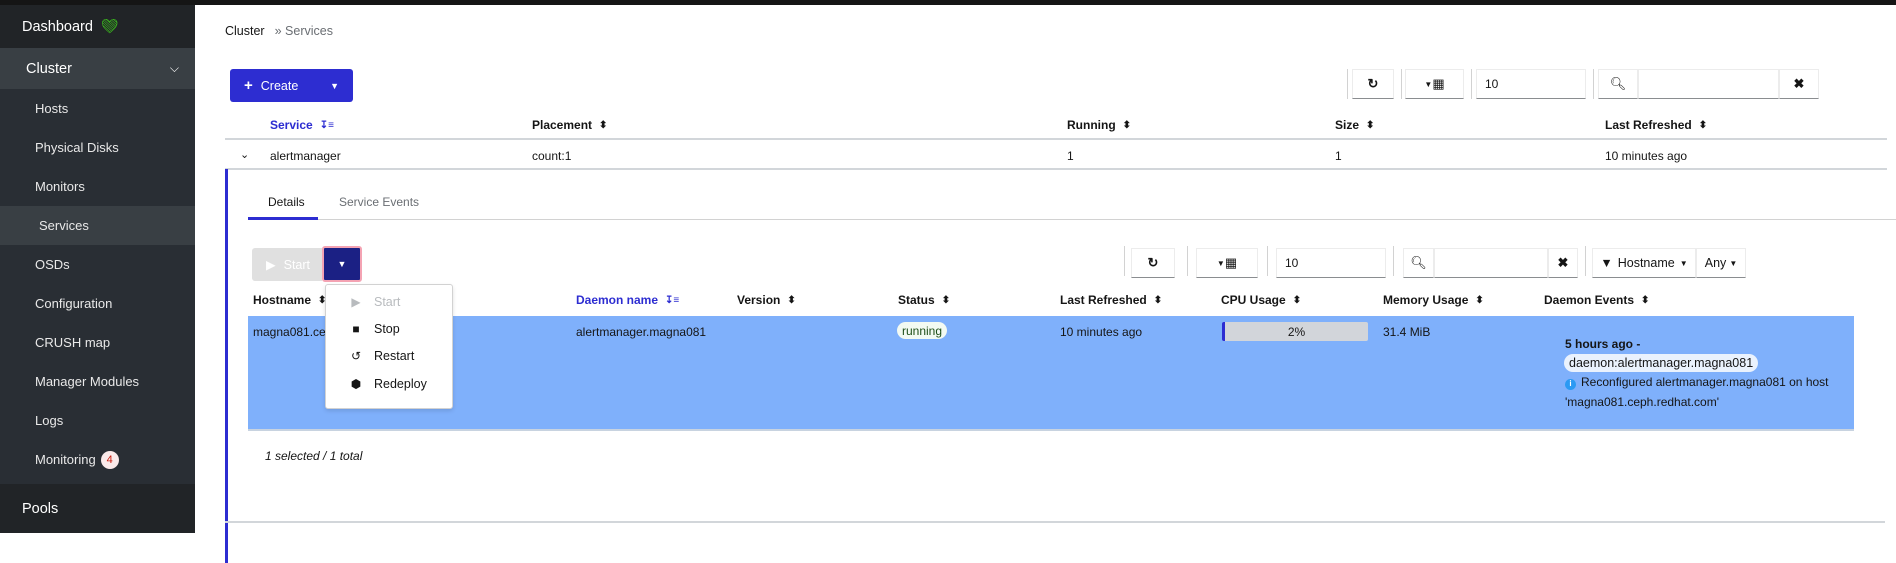 The height and width of the screenshot is (563, 1896). I want to click on cpu-usage-label: 2%, so click(1296, 331).